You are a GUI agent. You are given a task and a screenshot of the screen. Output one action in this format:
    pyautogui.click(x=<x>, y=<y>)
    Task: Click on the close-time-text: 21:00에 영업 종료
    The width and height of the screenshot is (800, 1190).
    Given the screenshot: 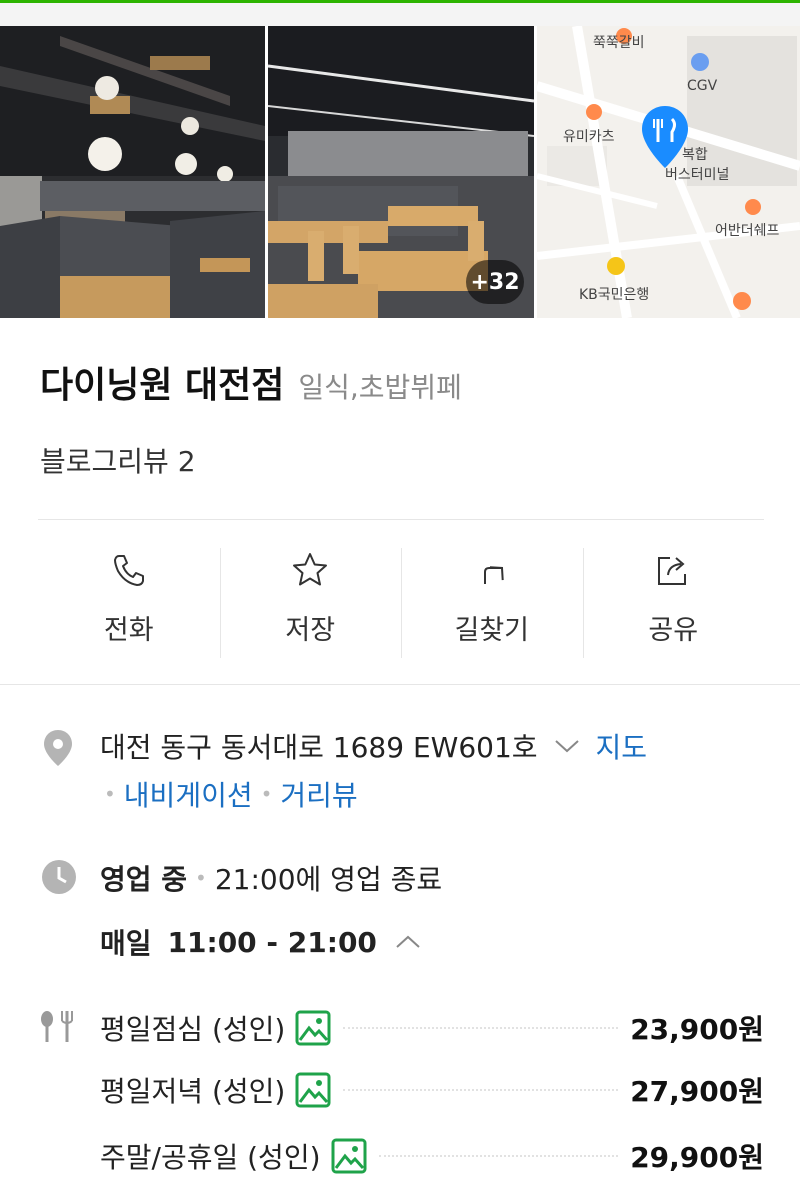 What is the action you would take?
    pyautogui.click(x=328, y=879)
    